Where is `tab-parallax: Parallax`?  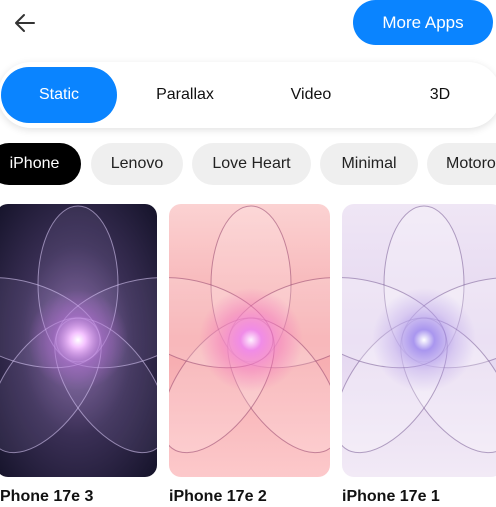 tab-parallax: Parallax is located at coordinates (185, 95).